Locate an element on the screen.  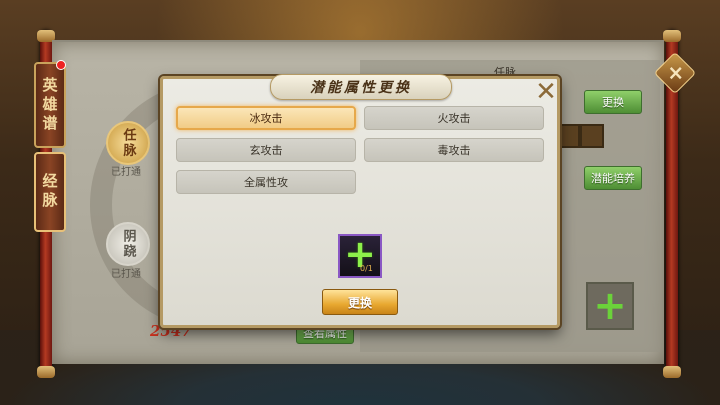
option-mystic-attack: 玄攻击 is located at coordinates (266, 150).